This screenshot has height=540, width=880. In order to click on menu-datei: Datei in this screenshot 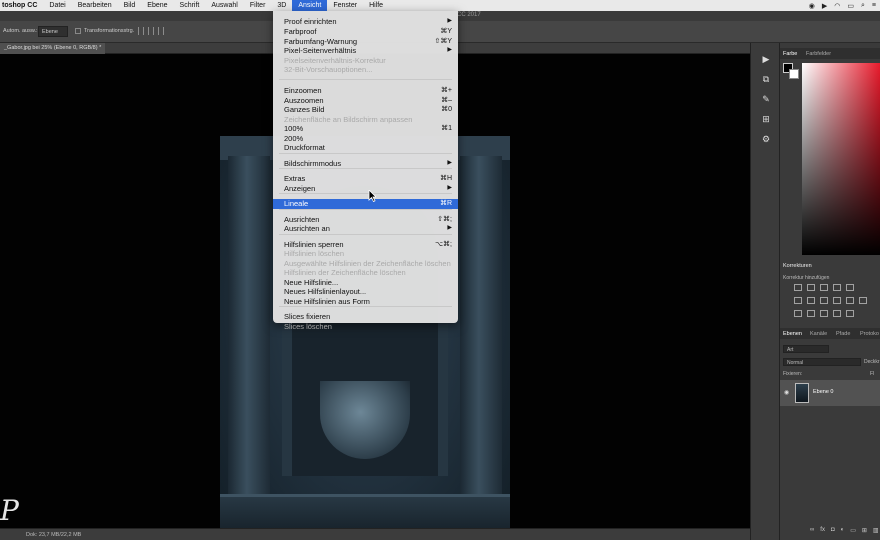, I will do `click(57, 5)`.